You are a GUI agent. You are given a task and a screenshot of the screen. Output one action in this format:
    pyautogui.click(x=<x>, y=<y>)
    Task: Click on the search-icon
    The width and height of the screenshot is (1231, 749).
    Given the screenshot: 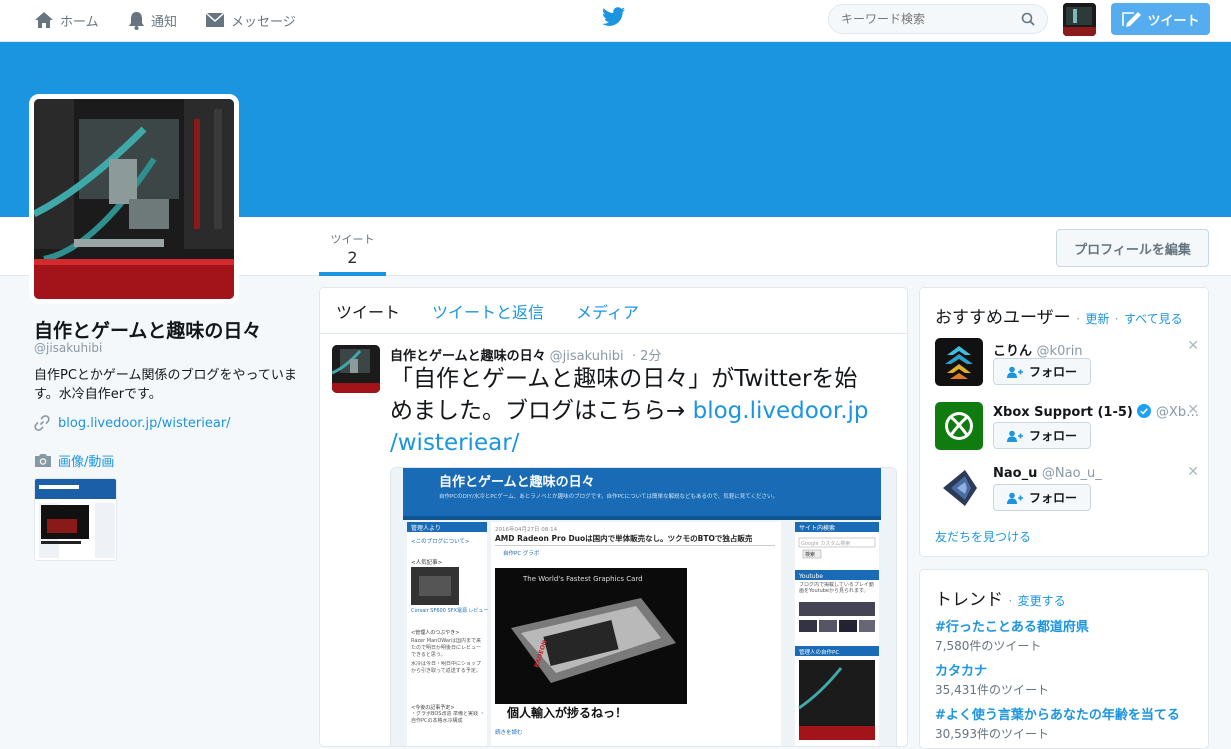 What is the action you would take?
    pyautogui.click(x=1028, y=19)
    